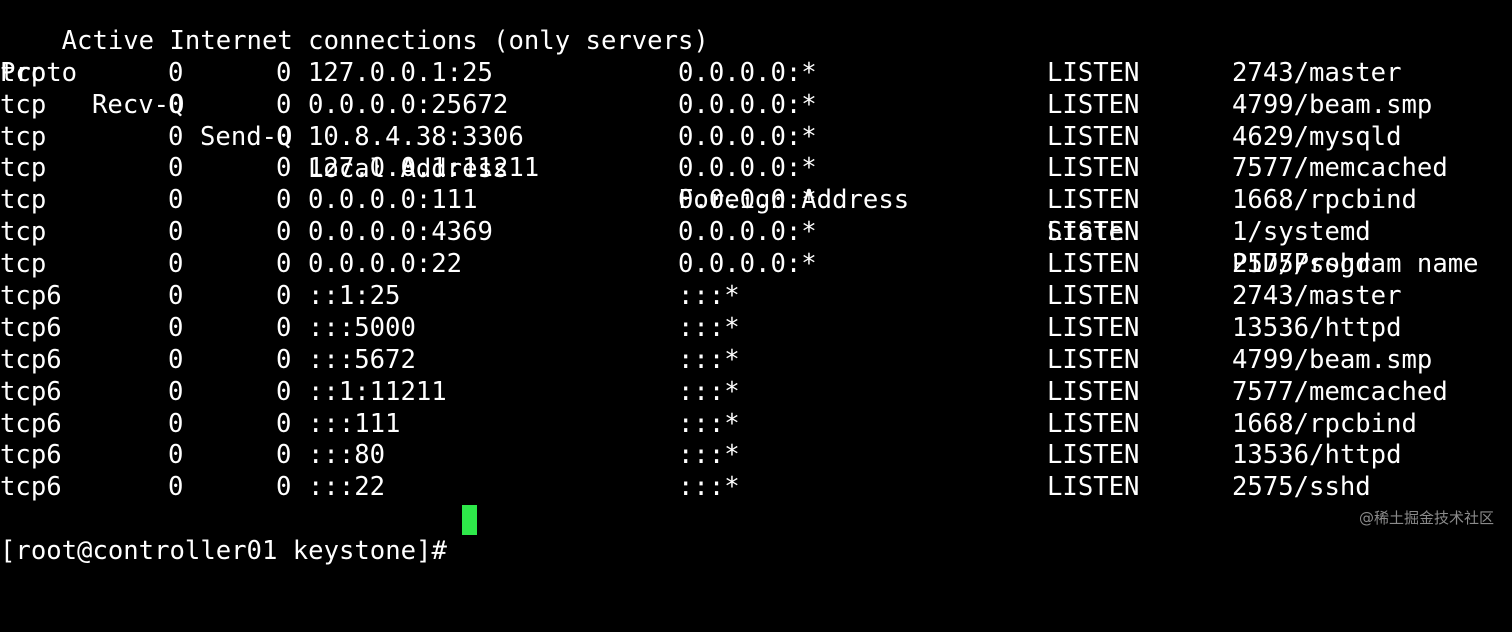  I want to click on row-pid-program: 1668/rpcbind, so click(1324, 200).